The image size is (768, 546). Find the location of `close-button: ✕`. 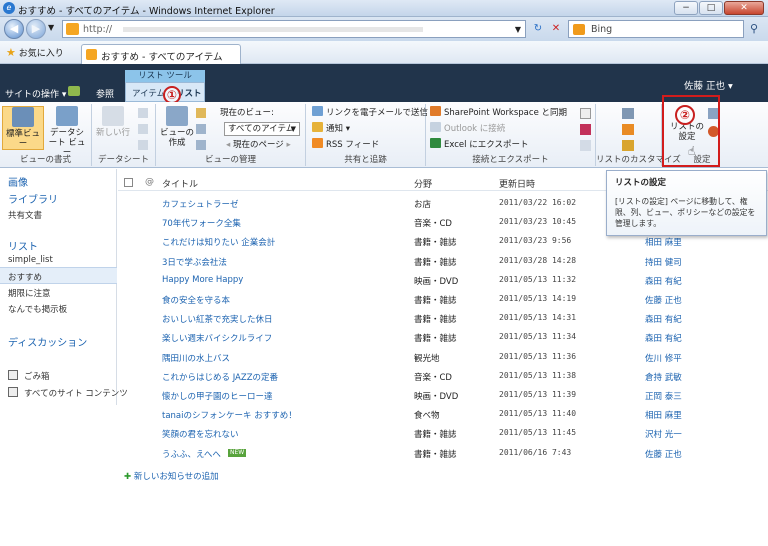

close-button: ✕ is located at coordinates (744, 8).